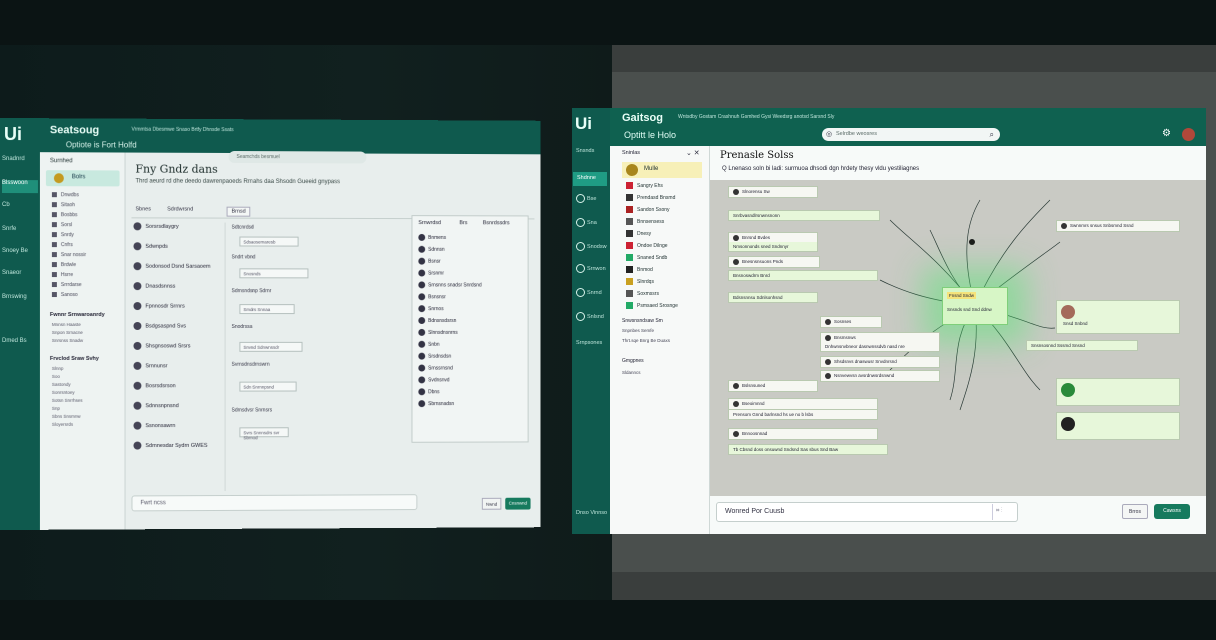 The width and height of the screenshot is (1216, 640). Describe the element at coordinates (1082, 345) in the screenshot. I see `flow-node: Snsnsosnnd Sssmd Snsnd` at that location.